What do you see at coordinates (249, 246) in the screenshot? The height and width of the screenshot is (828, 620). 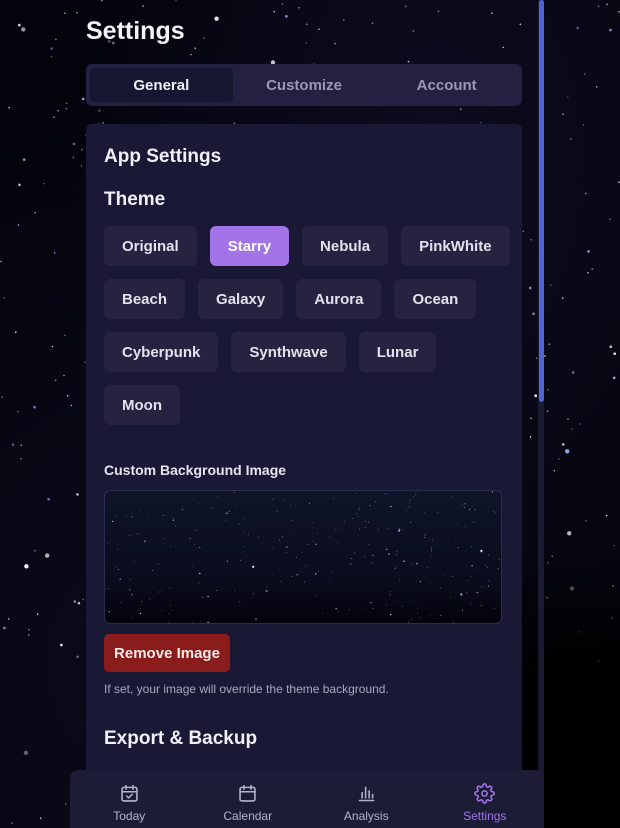 I see `theme-option-starry: Starry` at bounding box center [249, 246].